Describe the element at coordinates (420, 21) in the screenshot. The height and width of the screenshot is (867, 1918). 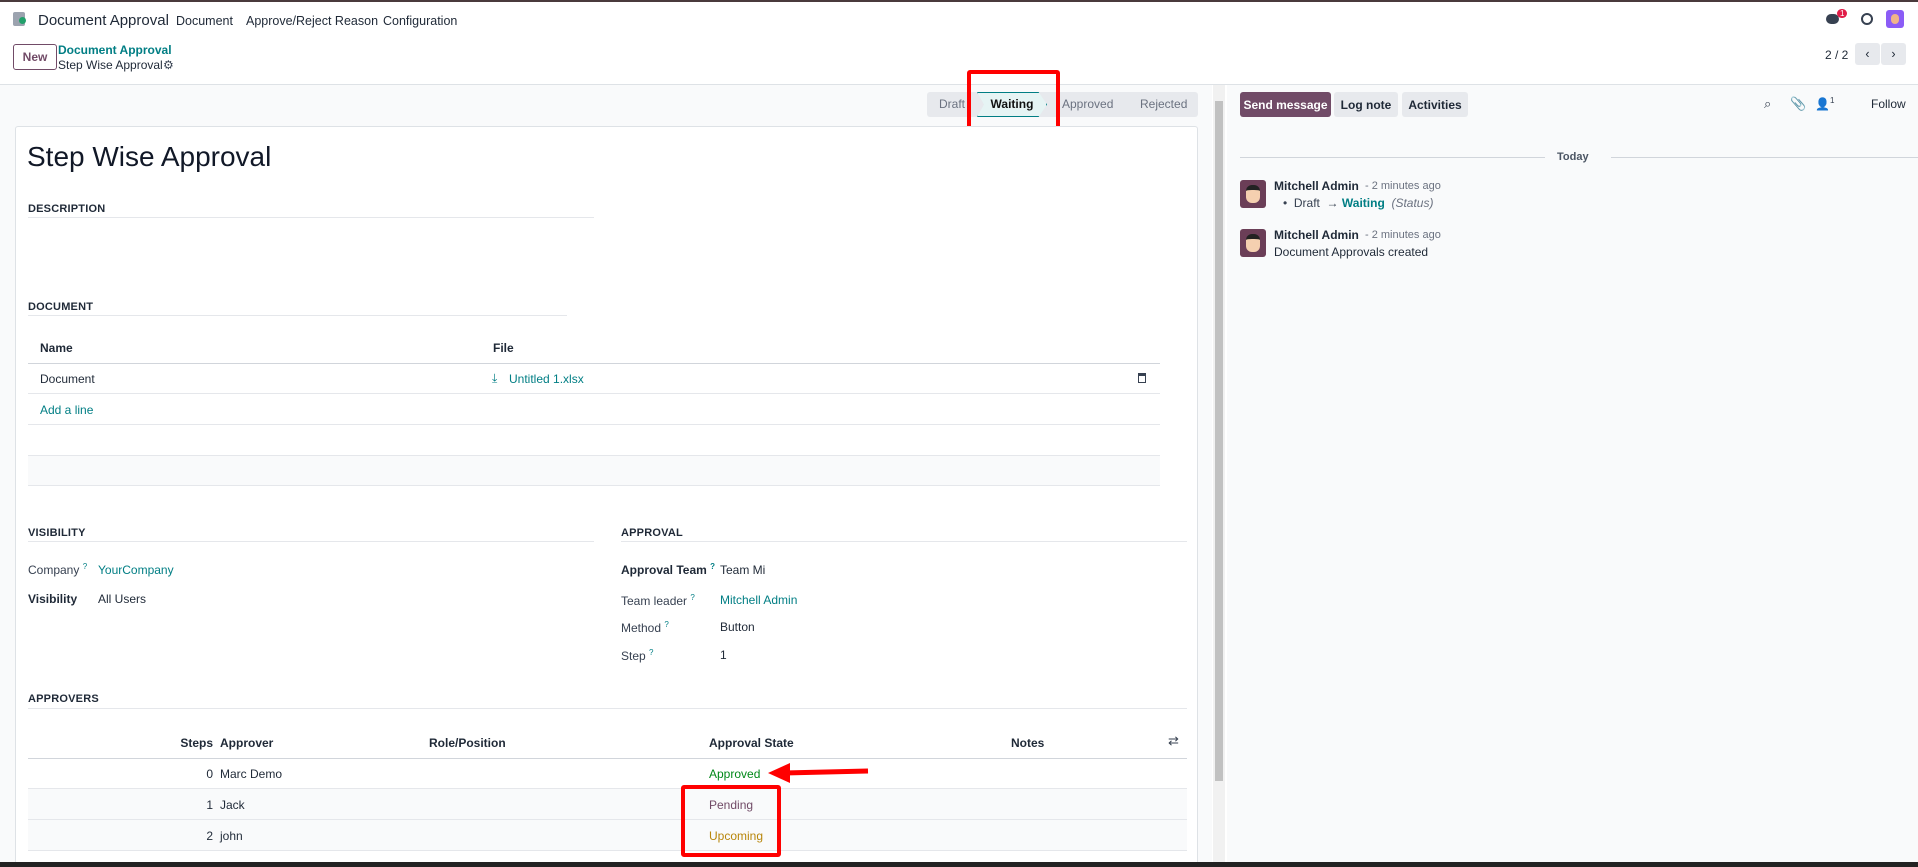
I see `menu-configuration: Configuration` at that location.